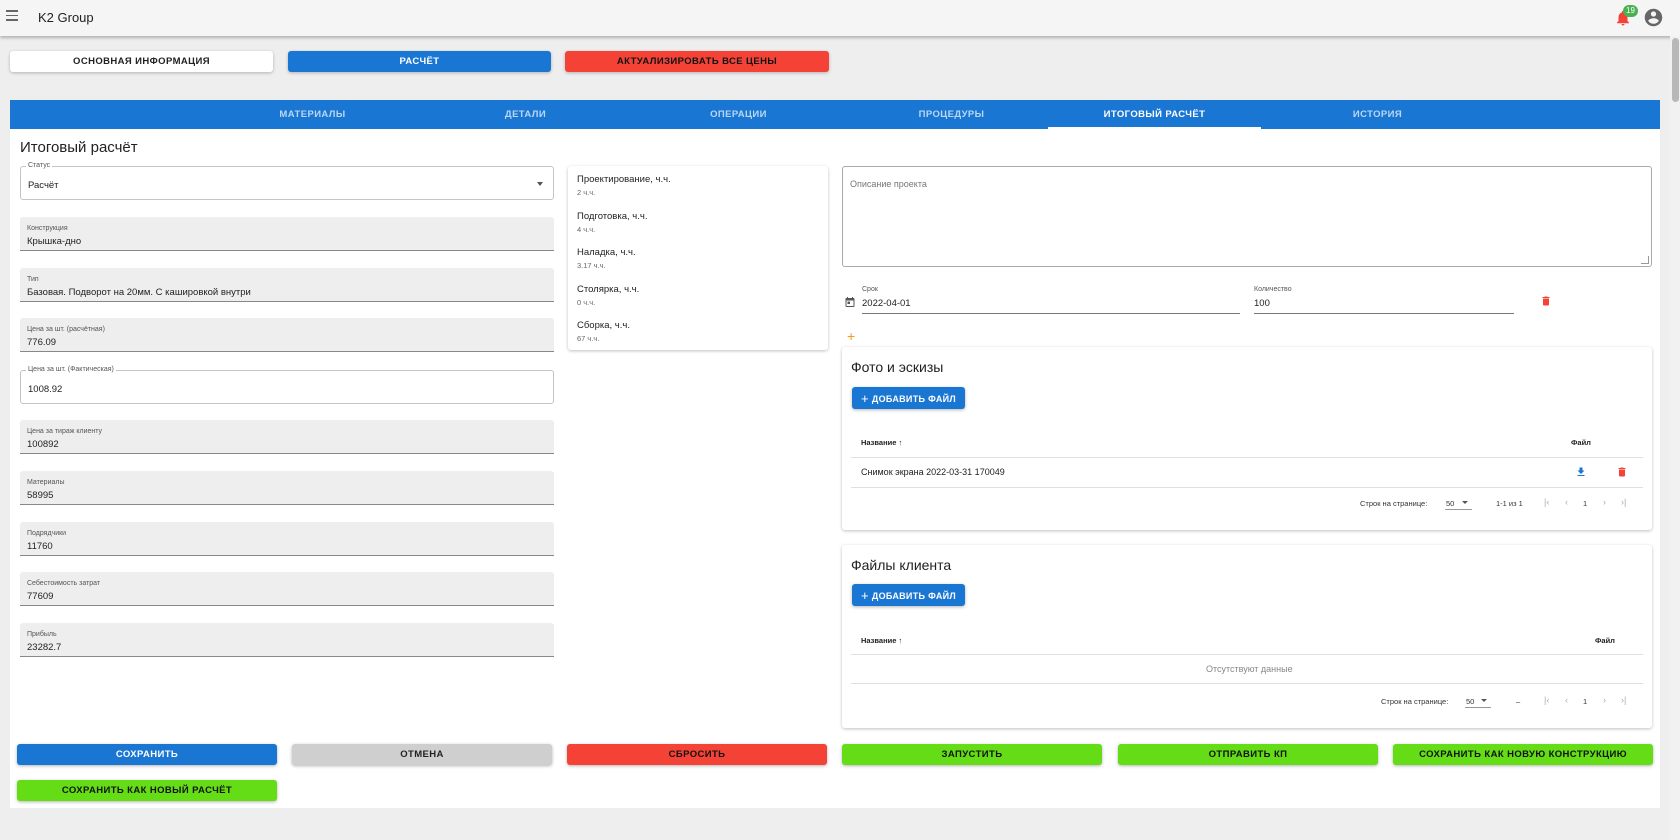 The height and width of the screenshot is (840, 1680). Describe the element at coordinates (1273, 289) in the screenshot. I see `quantity-label: Количество` at that location.